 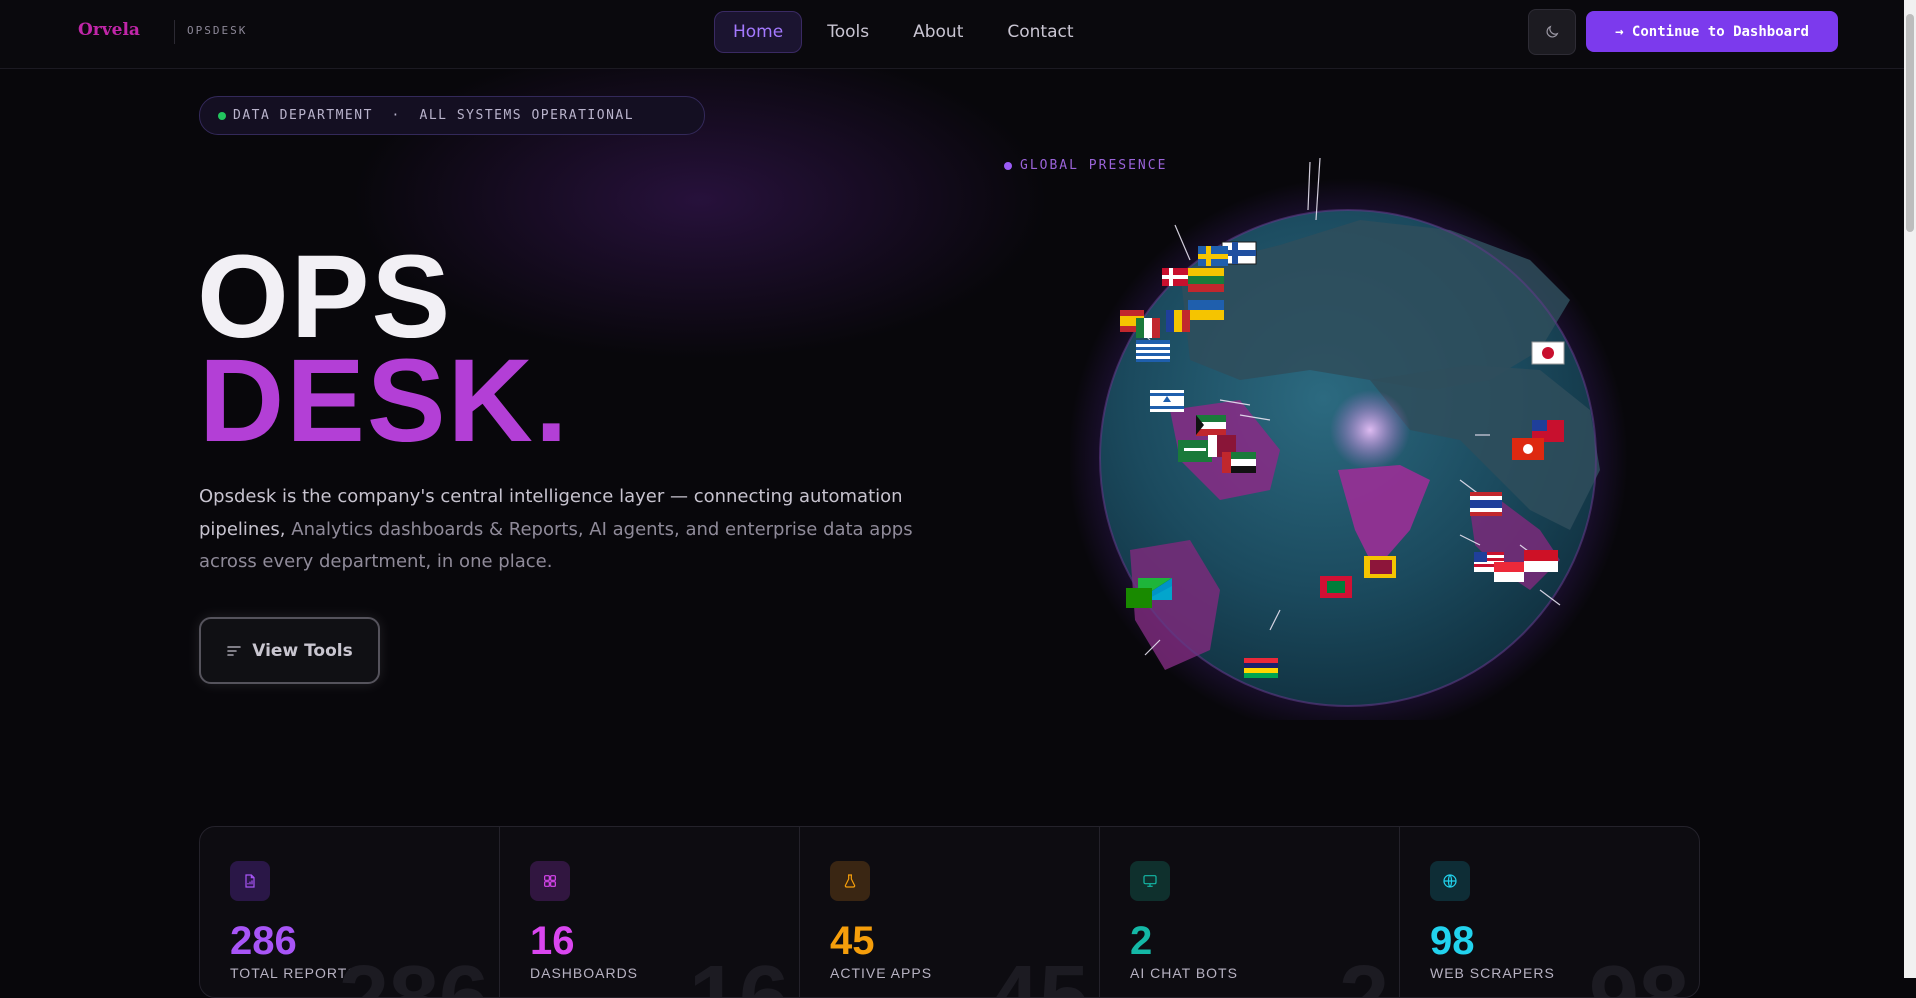 What do you see at coordinates (1549, 912) in the screenshot?
I see `stat-card-scrapers: 98 WEB SCRAPERS 98` at bounding box center [1549, 912].